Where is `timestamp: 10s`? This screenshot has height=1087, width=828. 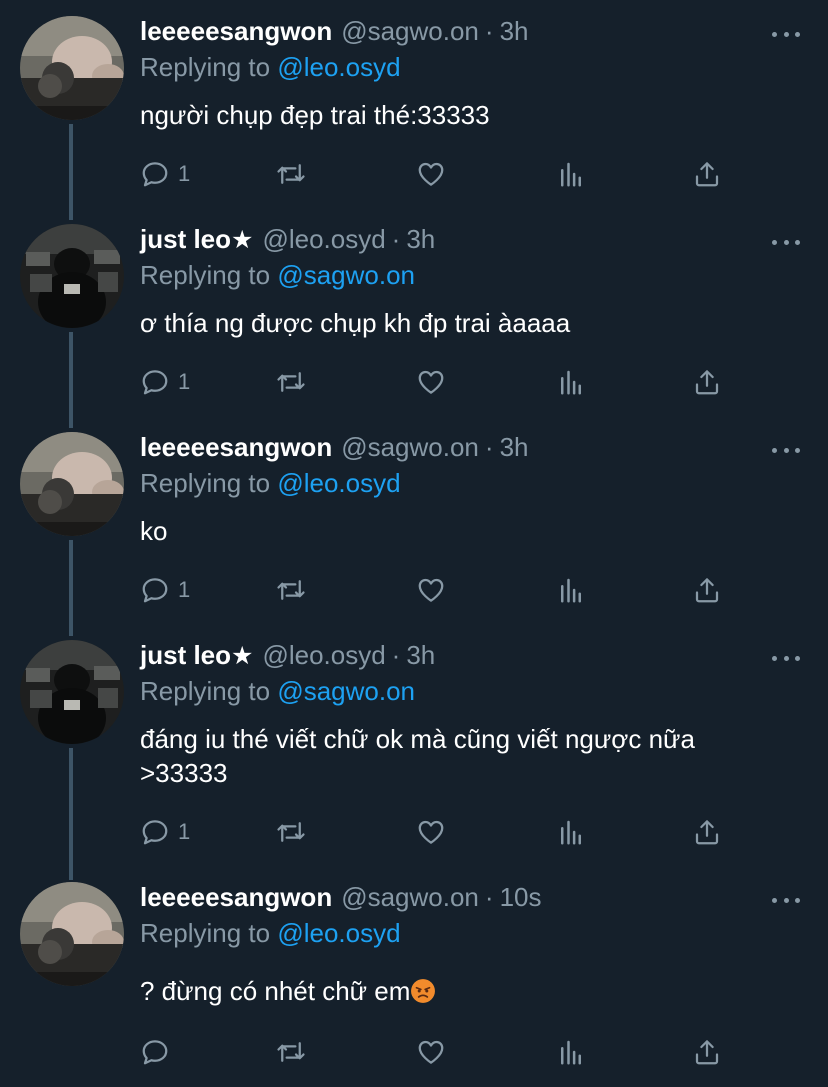 timestamp: 10s is located at coordinates (521, 897).